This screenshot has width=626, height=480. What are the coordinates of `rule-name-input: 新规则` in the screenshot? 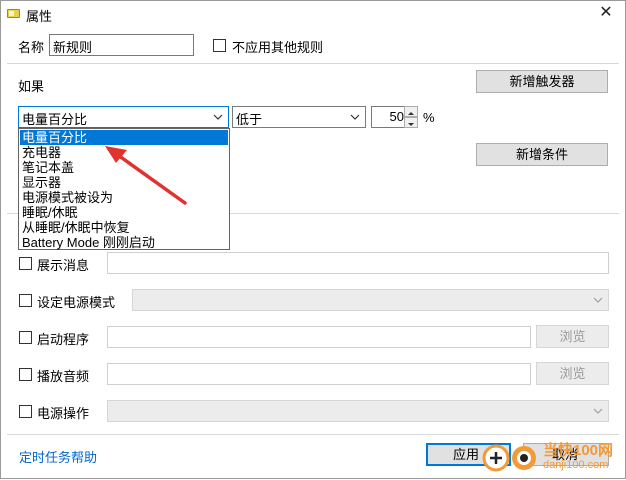 It's located at (121, 45).